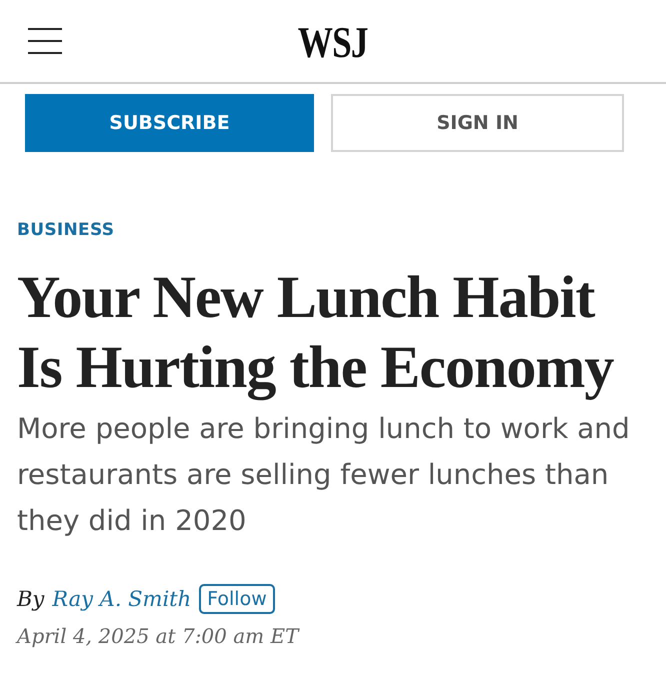 Image resolution: width=666 pixels, height=680 pixels. What do you see at coordinates (477, 123) in the screenshot?
I see `sign-in-button: SIGN IN` at bounding box center [477, 123].